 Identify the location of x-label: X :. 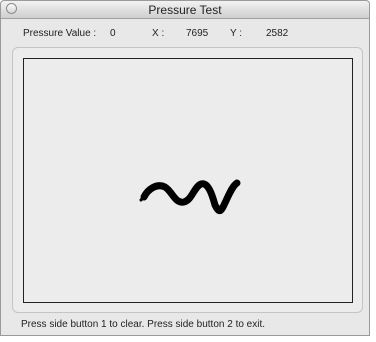
(158, 33).